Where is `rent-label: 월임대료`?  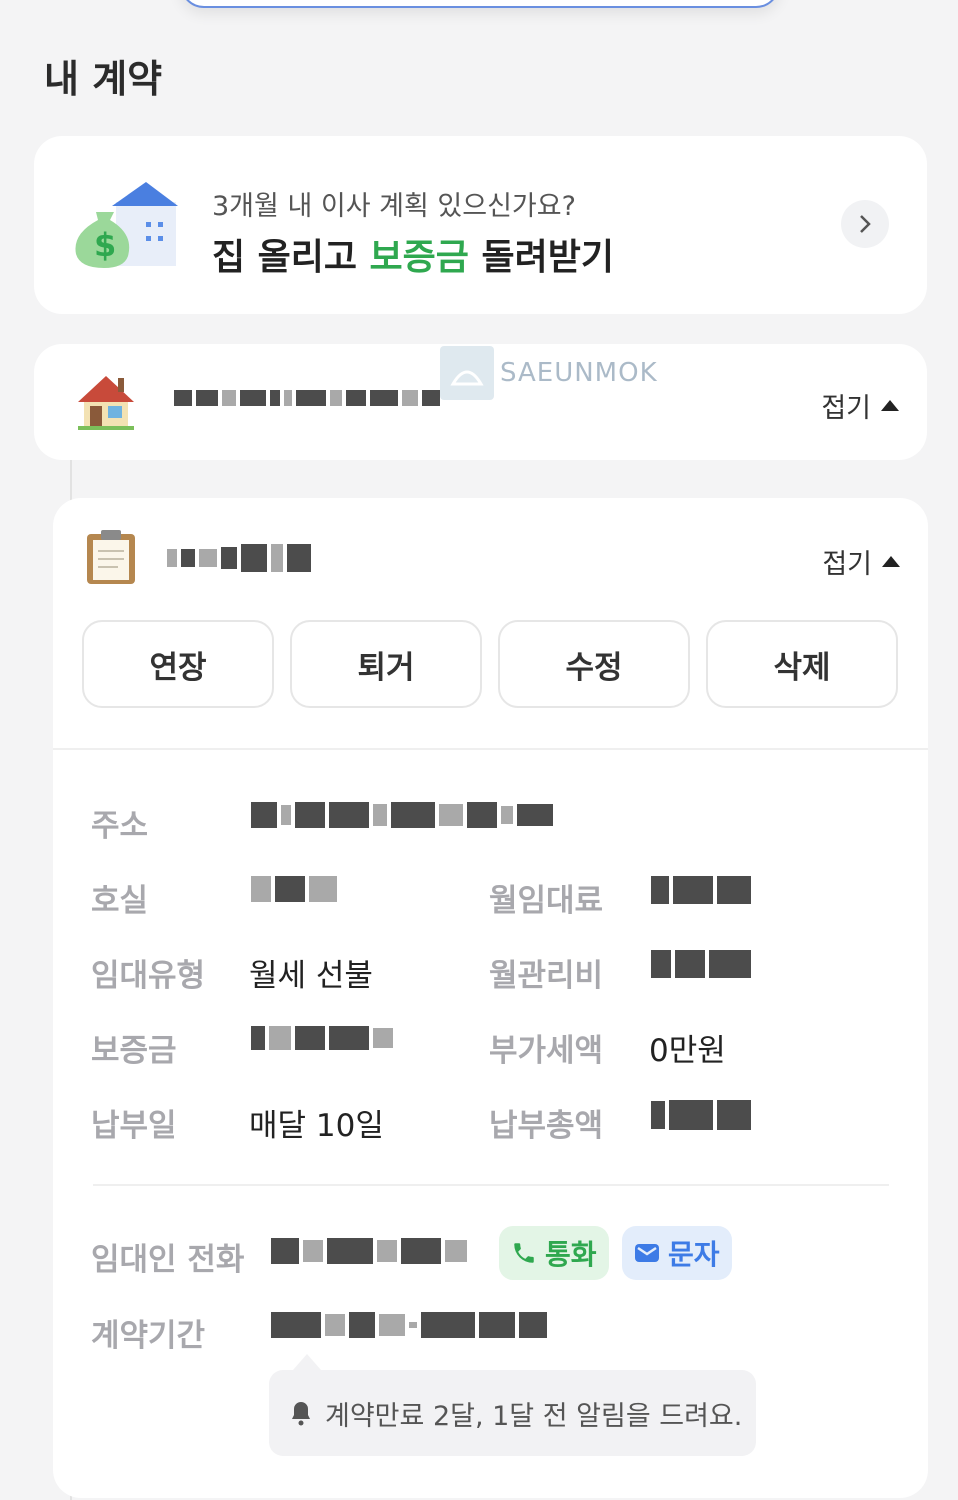
rent-label: 월임대료 is located at coordinates (546, 901).